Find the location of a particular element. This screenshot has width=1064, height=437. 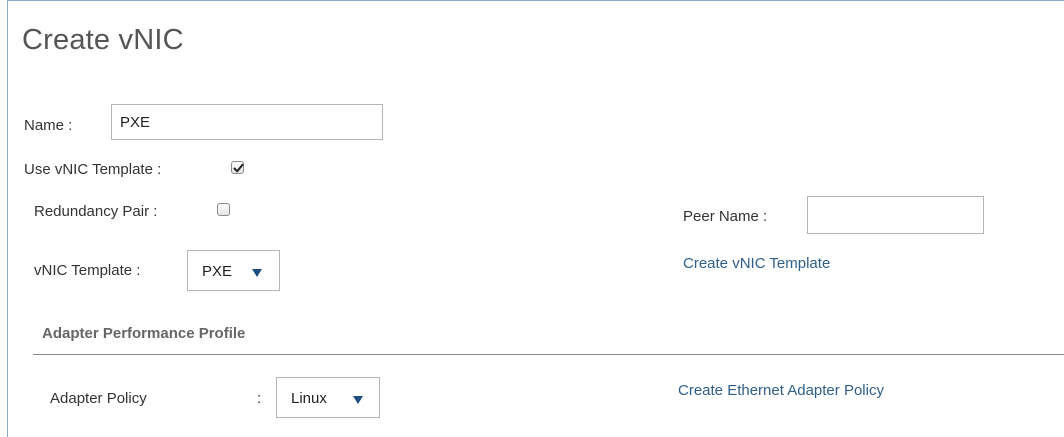

use-vnic-template-checkbox is located at coordinates (237, 167).